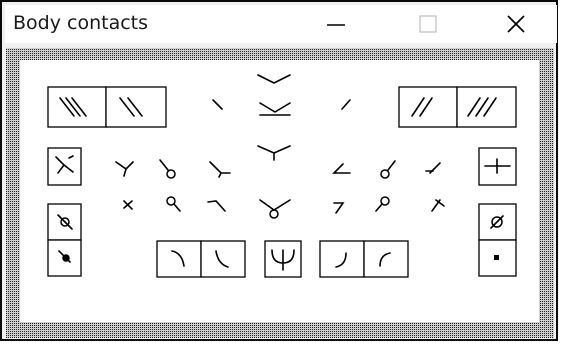  Describe the element at coordinates (497, 166) in the screenshot. I see `horizontal-line-button` at that location.